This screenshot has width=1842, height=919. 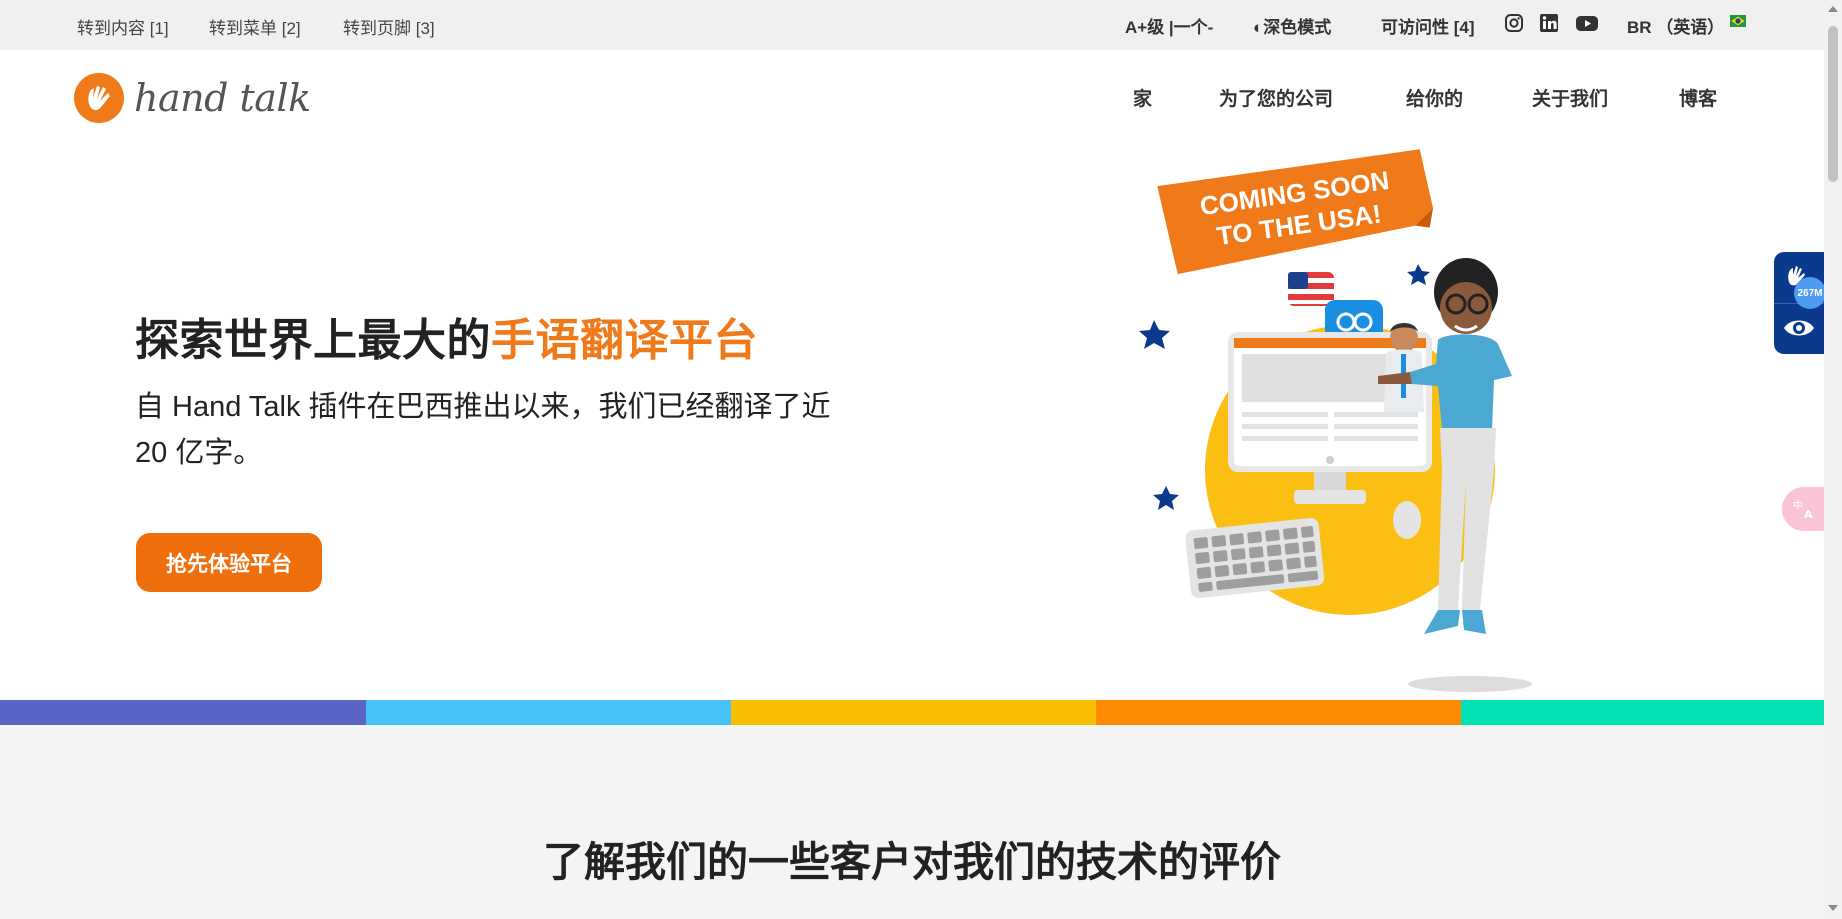 I want to click on linkedin-icon, so click(x=1549, y=23).